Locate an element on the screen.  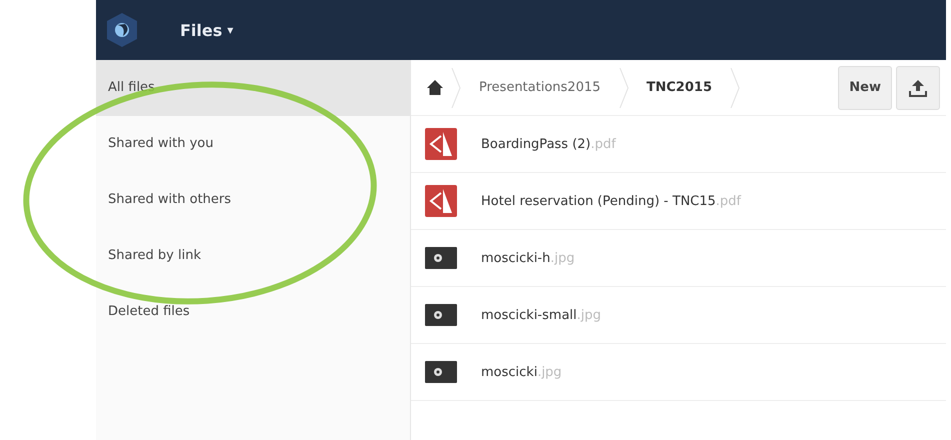
upload-button is located at coordinates (918, 88).